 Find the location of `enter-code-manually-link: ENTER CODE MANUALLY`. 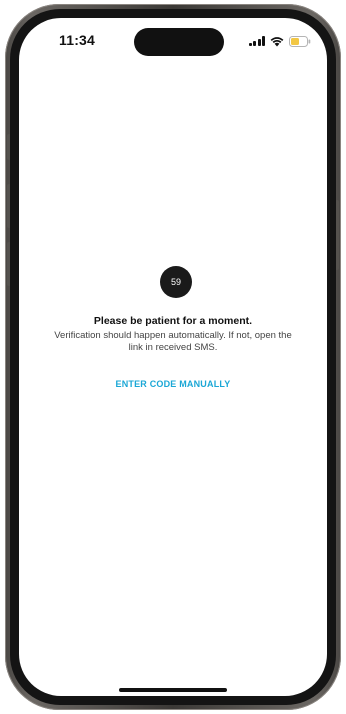

enter-code-manually-link: ENTER CODE MANUALLY is located at coordinates (173, 384).